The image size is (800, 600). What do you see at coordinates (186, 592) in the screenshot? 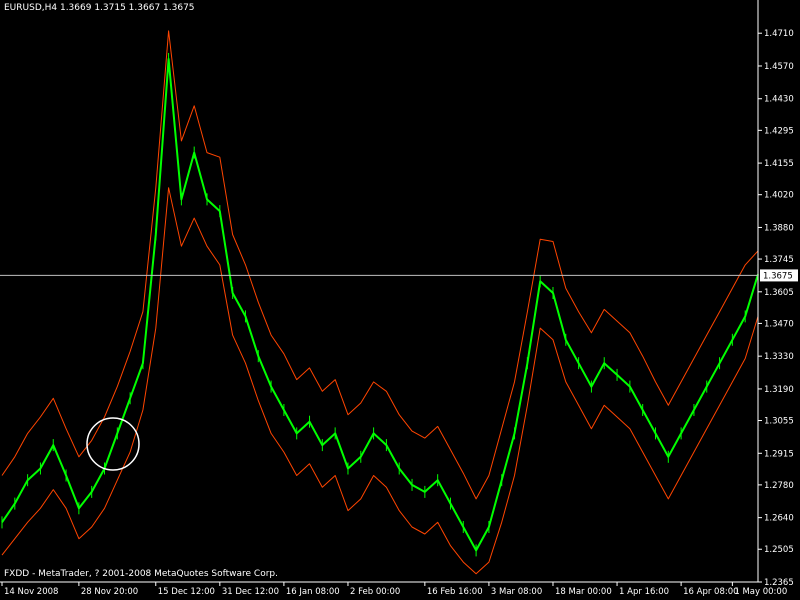
I see `x-tick-label: 15 Dec 12:00` at bounding box center [186, 592].